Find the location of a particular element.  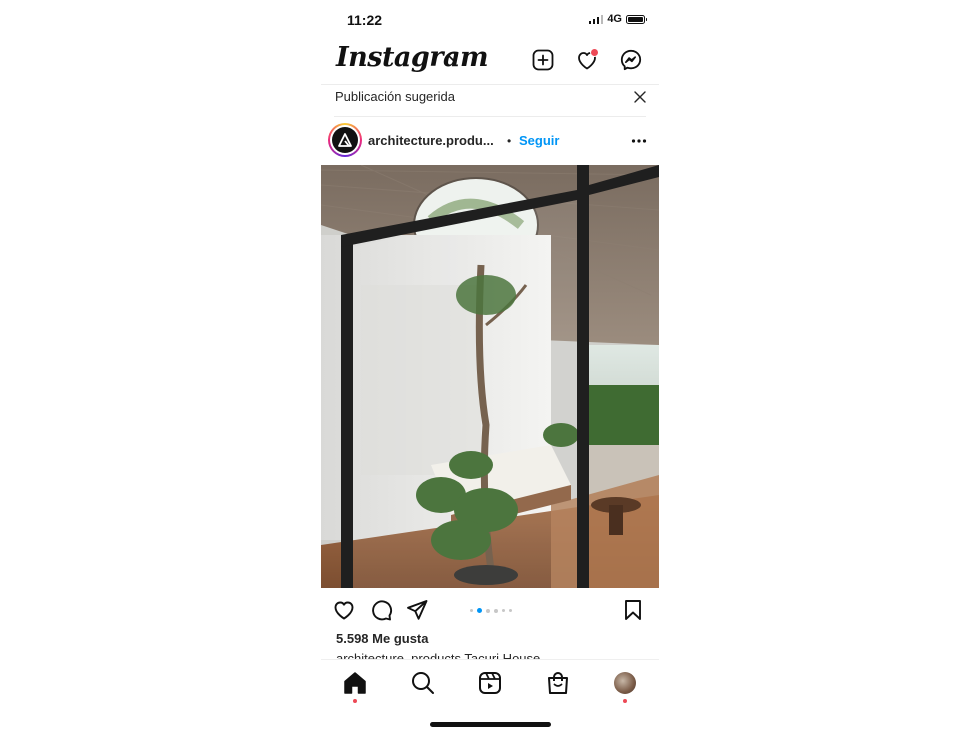

shop-bag-icon is located at coordinates (558, 683).